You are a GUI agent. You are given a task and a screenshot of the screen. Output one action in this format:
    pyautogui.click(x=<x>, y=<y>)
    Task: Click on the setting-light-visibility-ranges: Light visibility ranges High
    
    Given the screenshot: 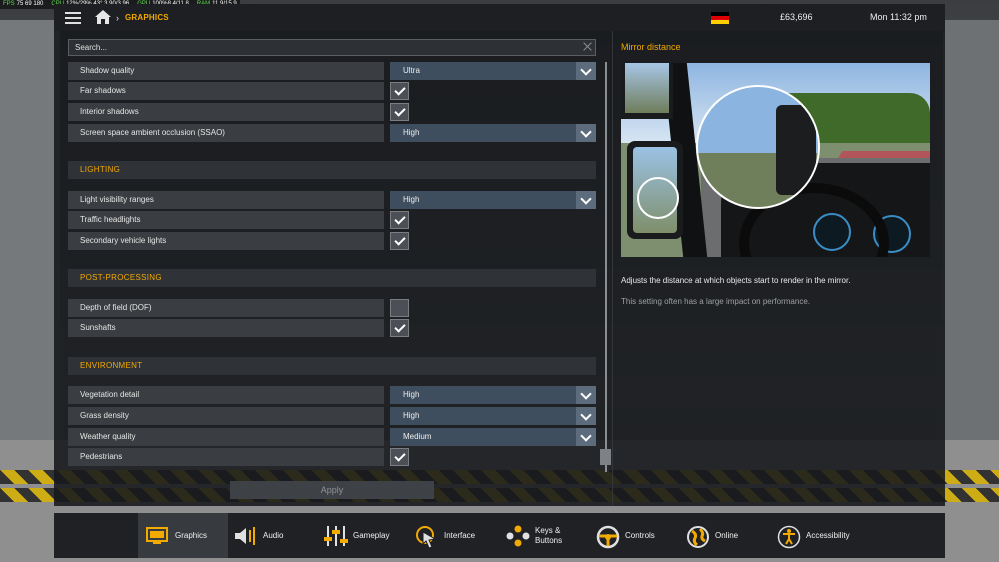 What is the action you would take?
    pyautogui.click(x=332, y=200)
    